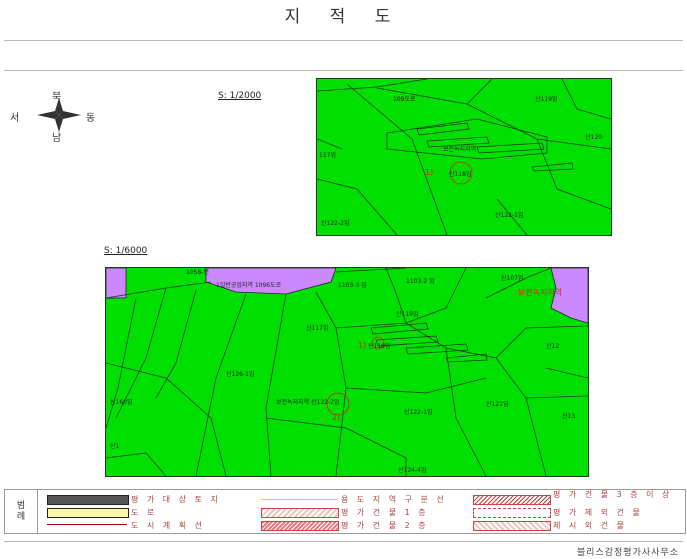 The width and height of the screenshot is (687, 559). I want to click on legend-swatch-excluded-building, so click(512, 513).